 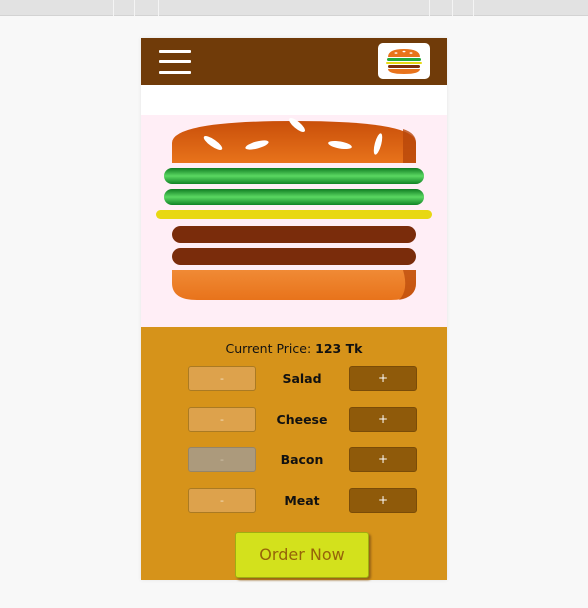 I want to click on less-meat-button: -, so click(x=222, y=500).